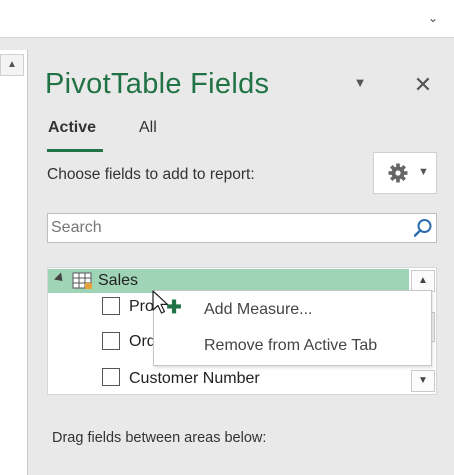  I want to click on field-label: Pro, so click(141, 307).